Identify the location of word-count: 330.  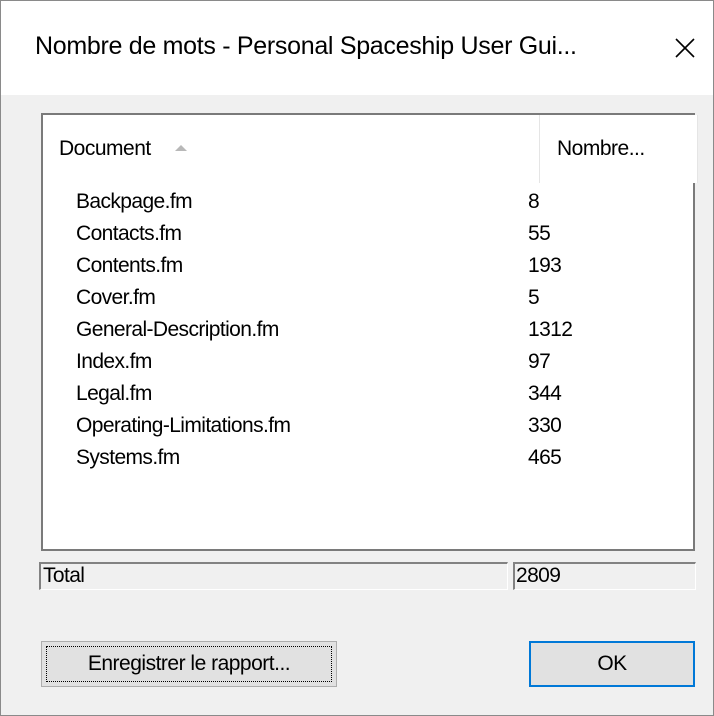
(545, 425).